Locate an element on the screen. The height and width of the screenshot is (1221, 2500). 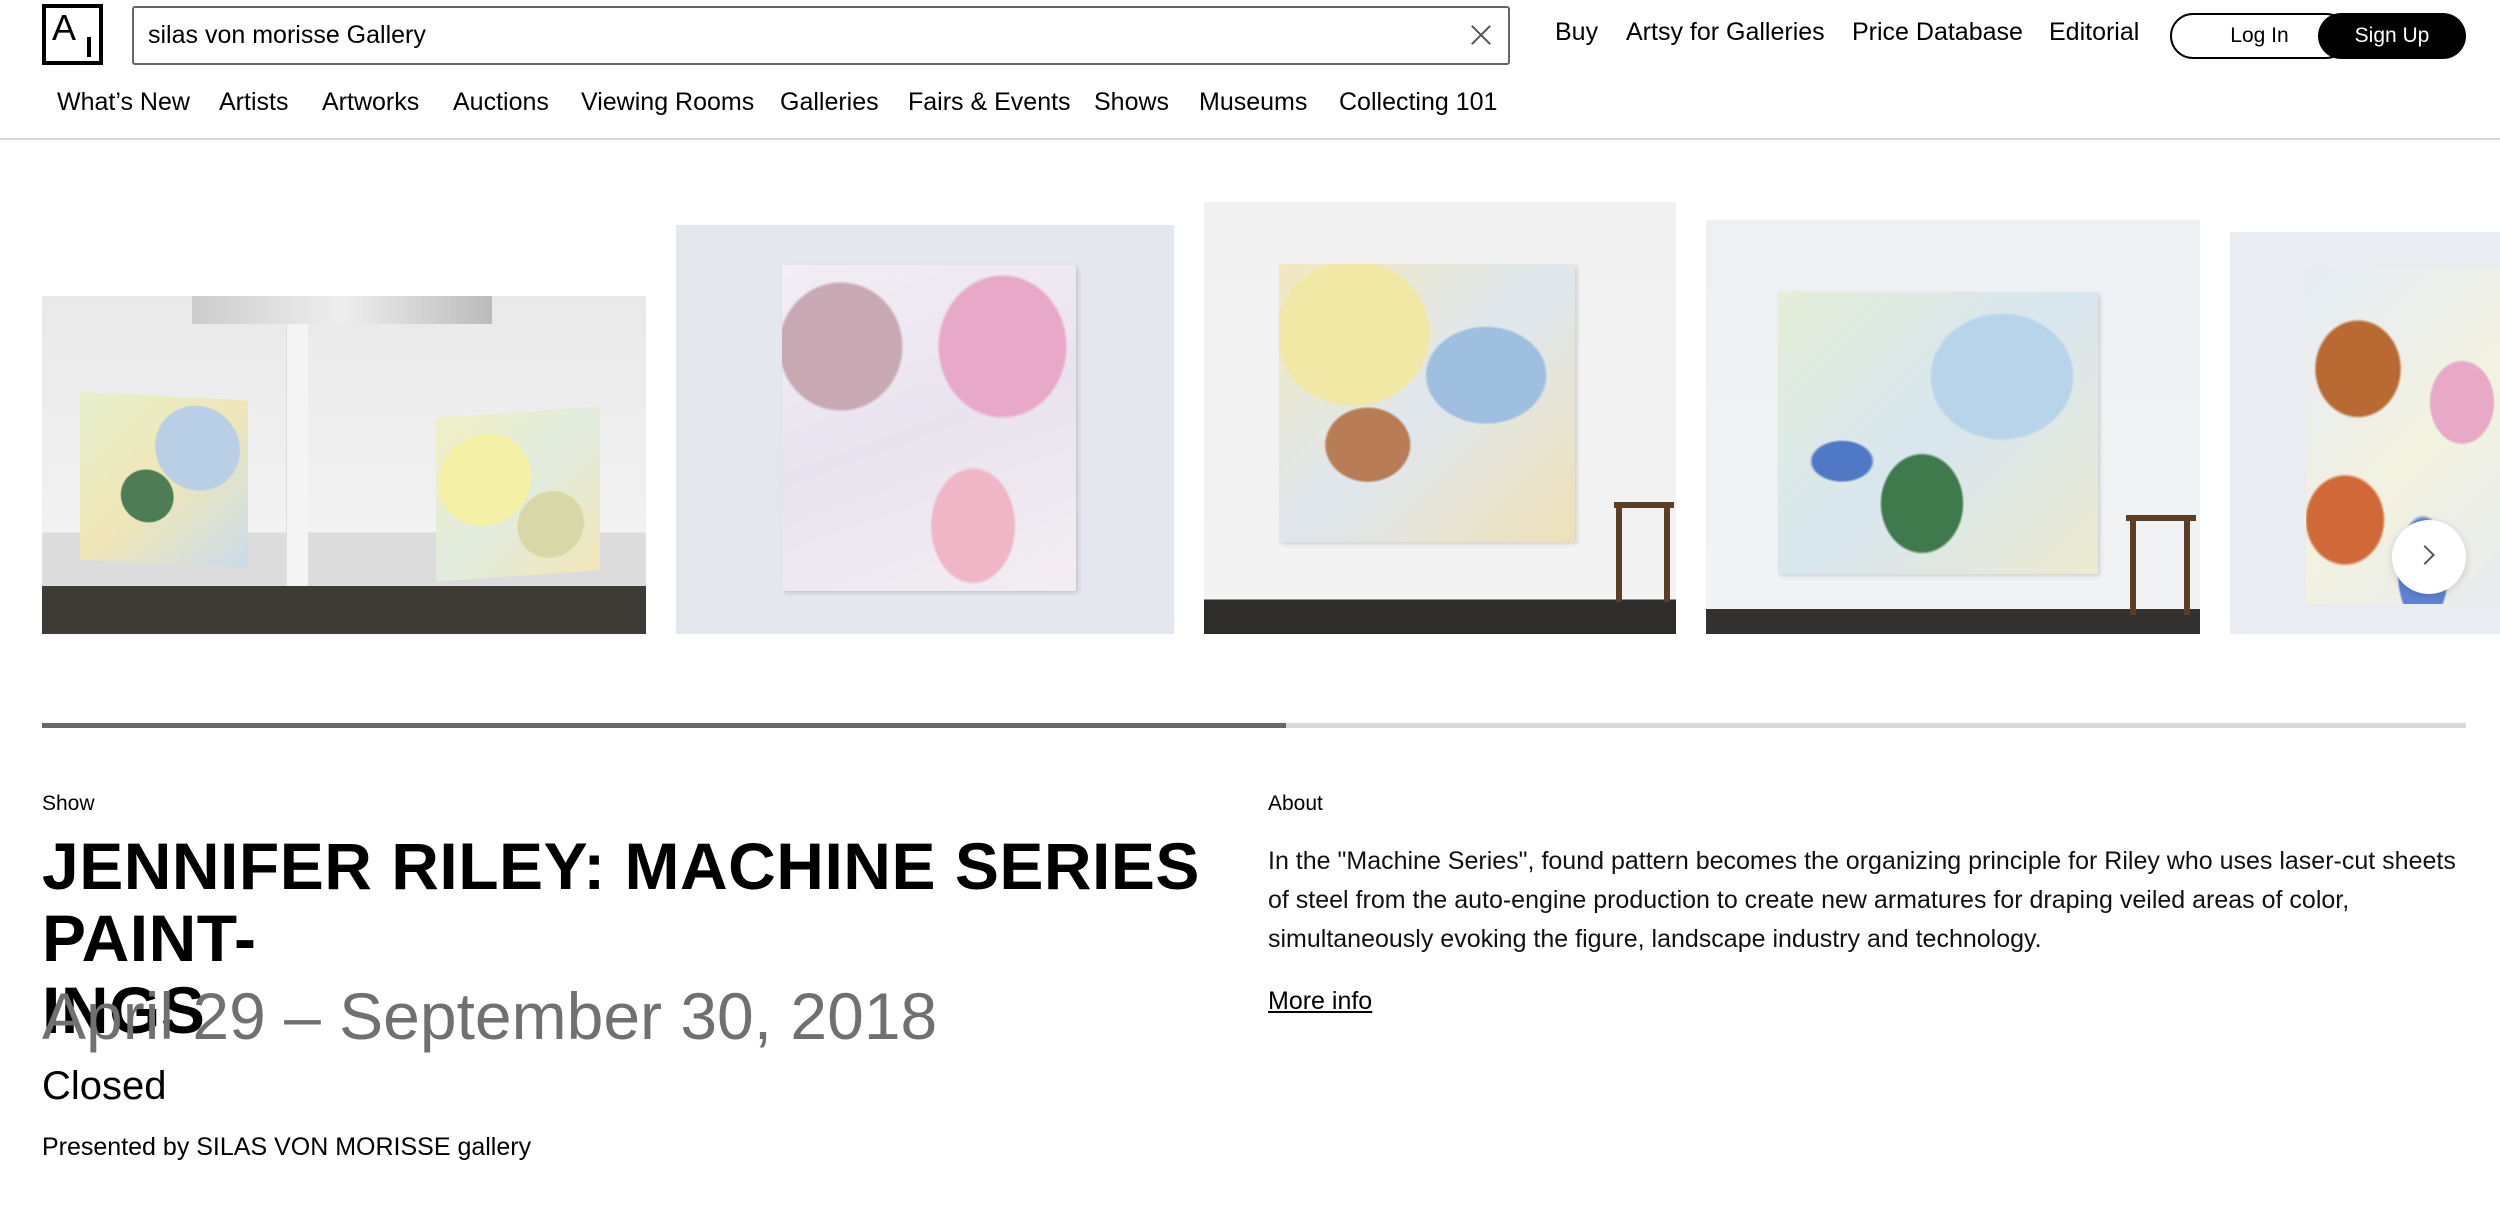
more-info-link: More info is located at coordinates (1320, 1001).